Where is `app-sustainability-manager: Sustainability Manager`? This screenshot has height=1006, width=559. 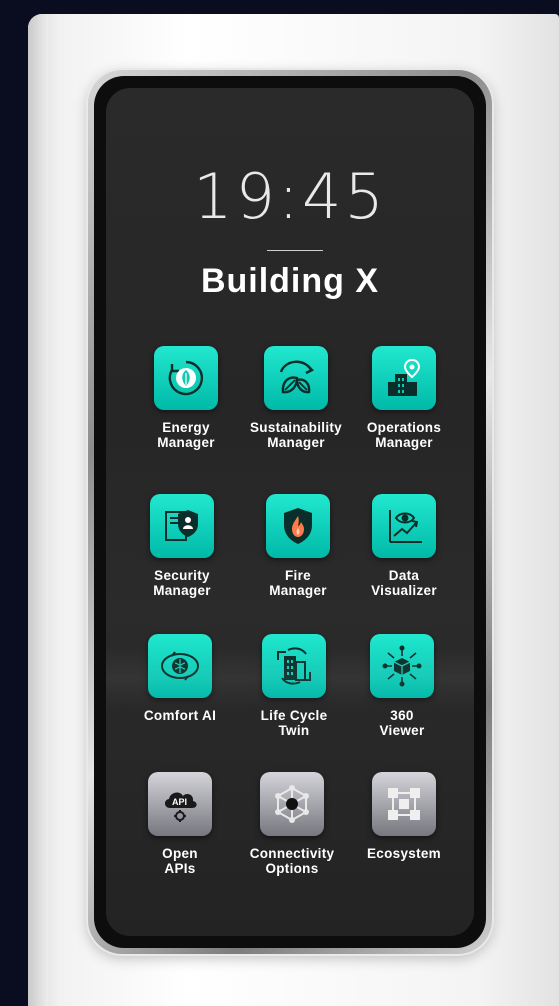
app-sustainability-manager: Sustainability Manager is located at coordinates (296, 398).